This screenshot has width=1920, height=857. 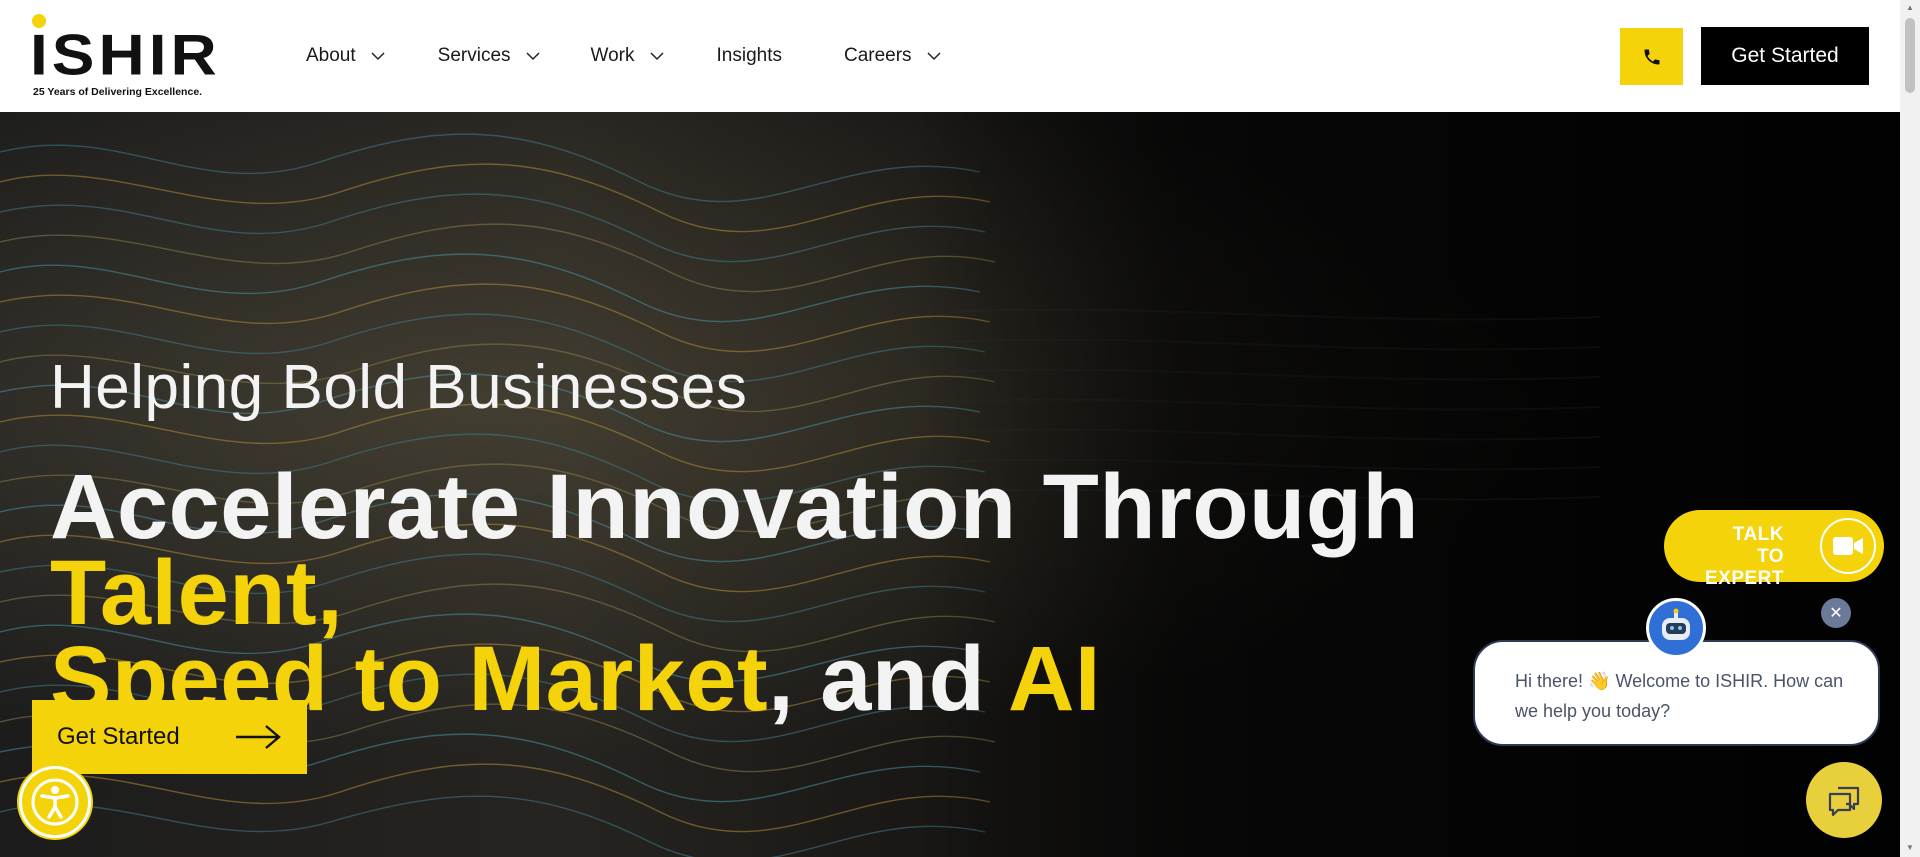 I want to click on video-camera-icon, so click(x=1848, y=546).